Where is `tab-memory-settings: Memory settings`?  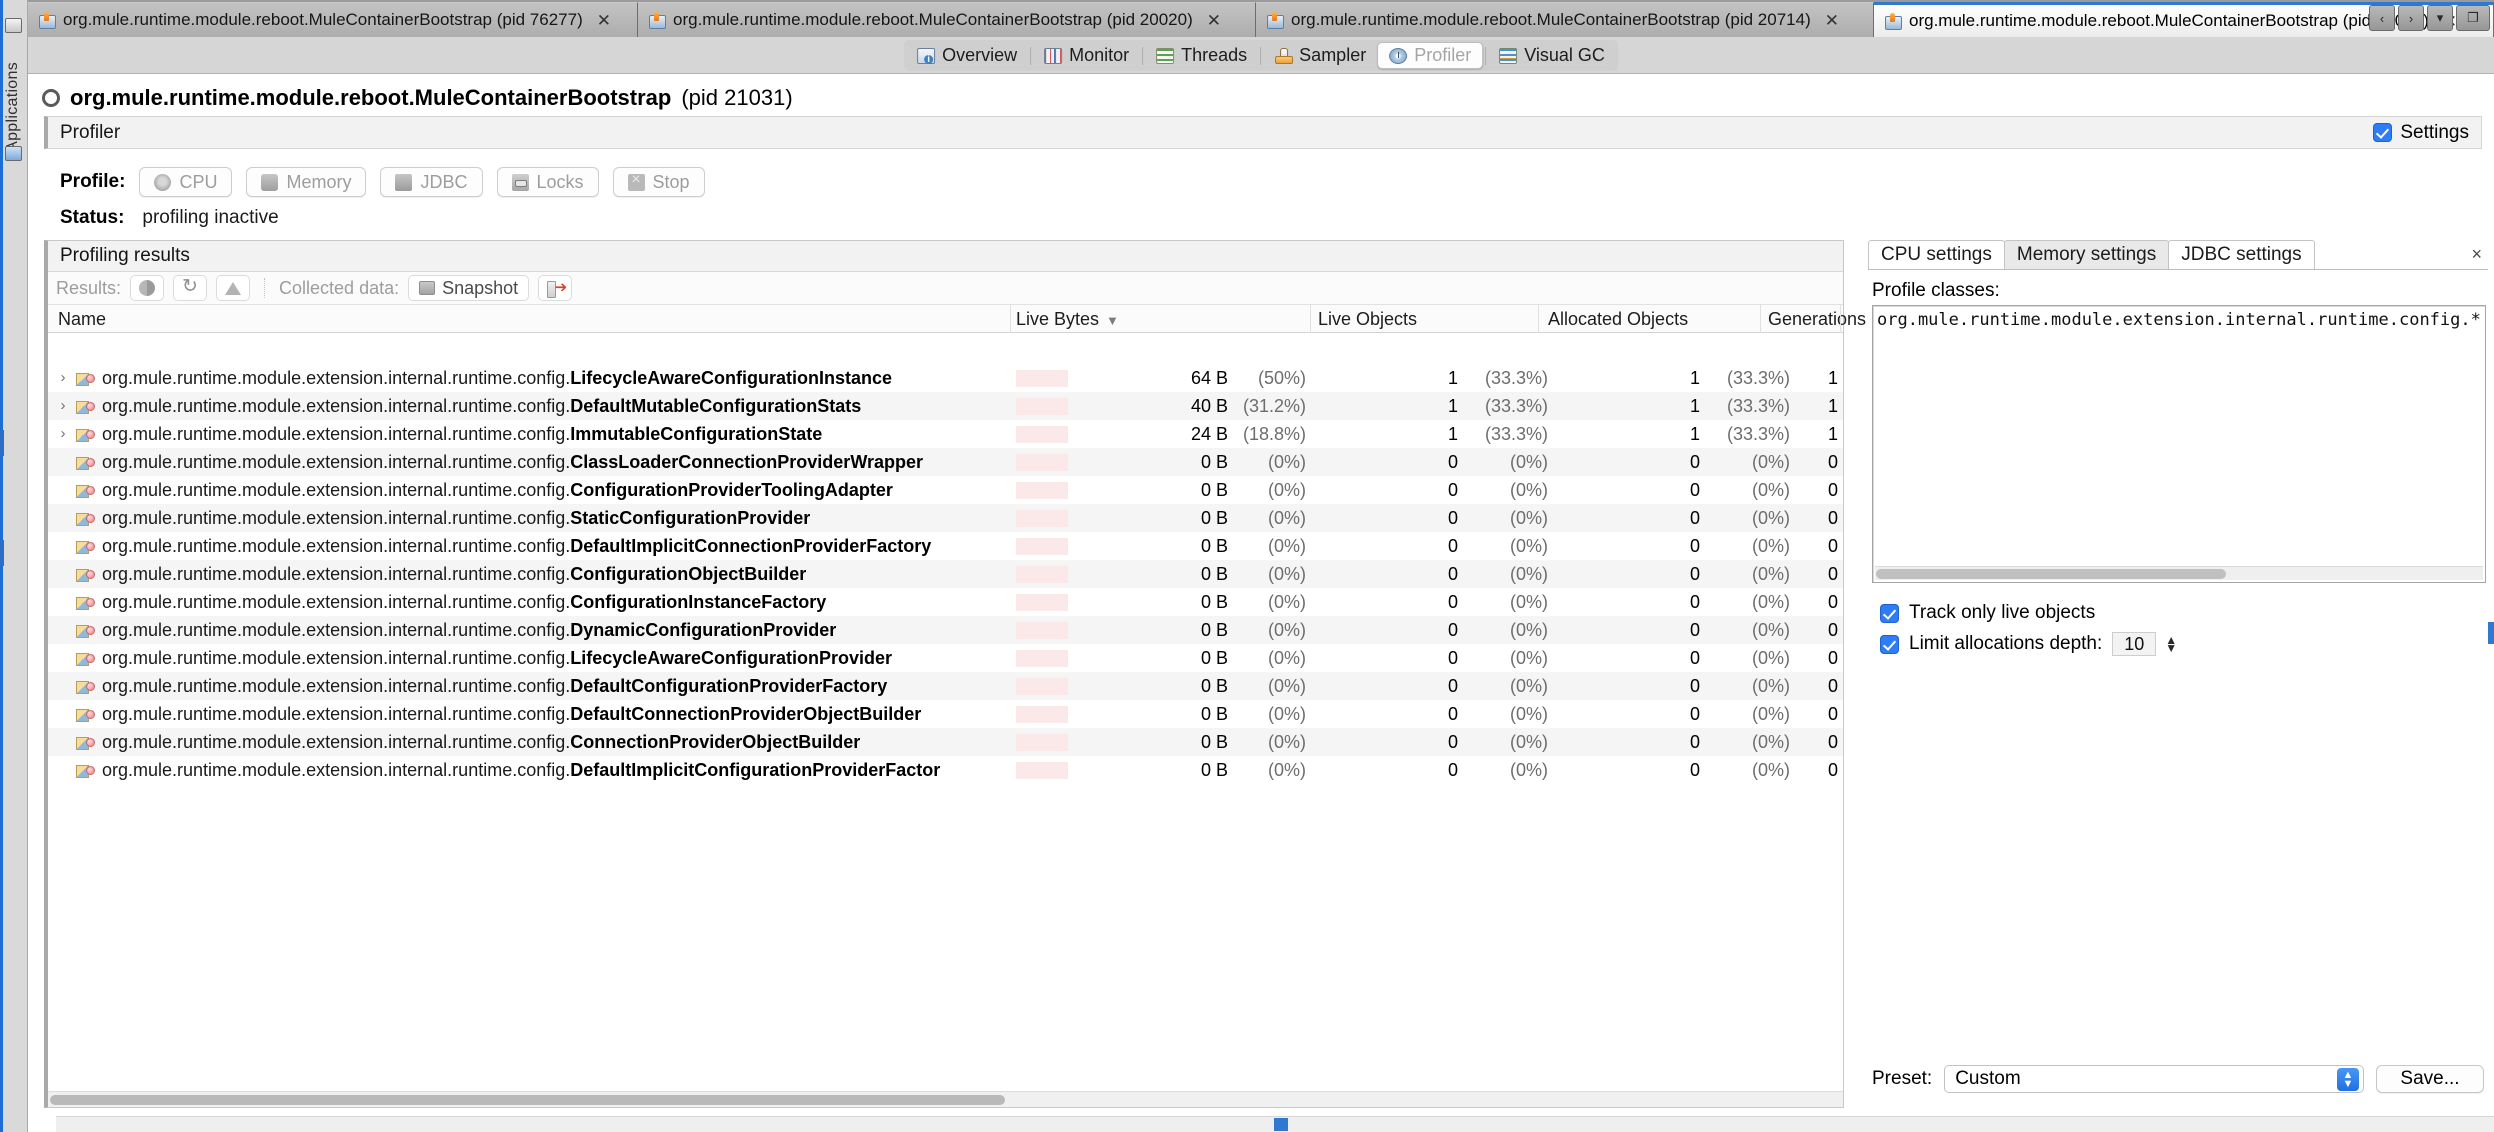
tab-memory-settings: Memory settings is located at coordinates (2086, 254).